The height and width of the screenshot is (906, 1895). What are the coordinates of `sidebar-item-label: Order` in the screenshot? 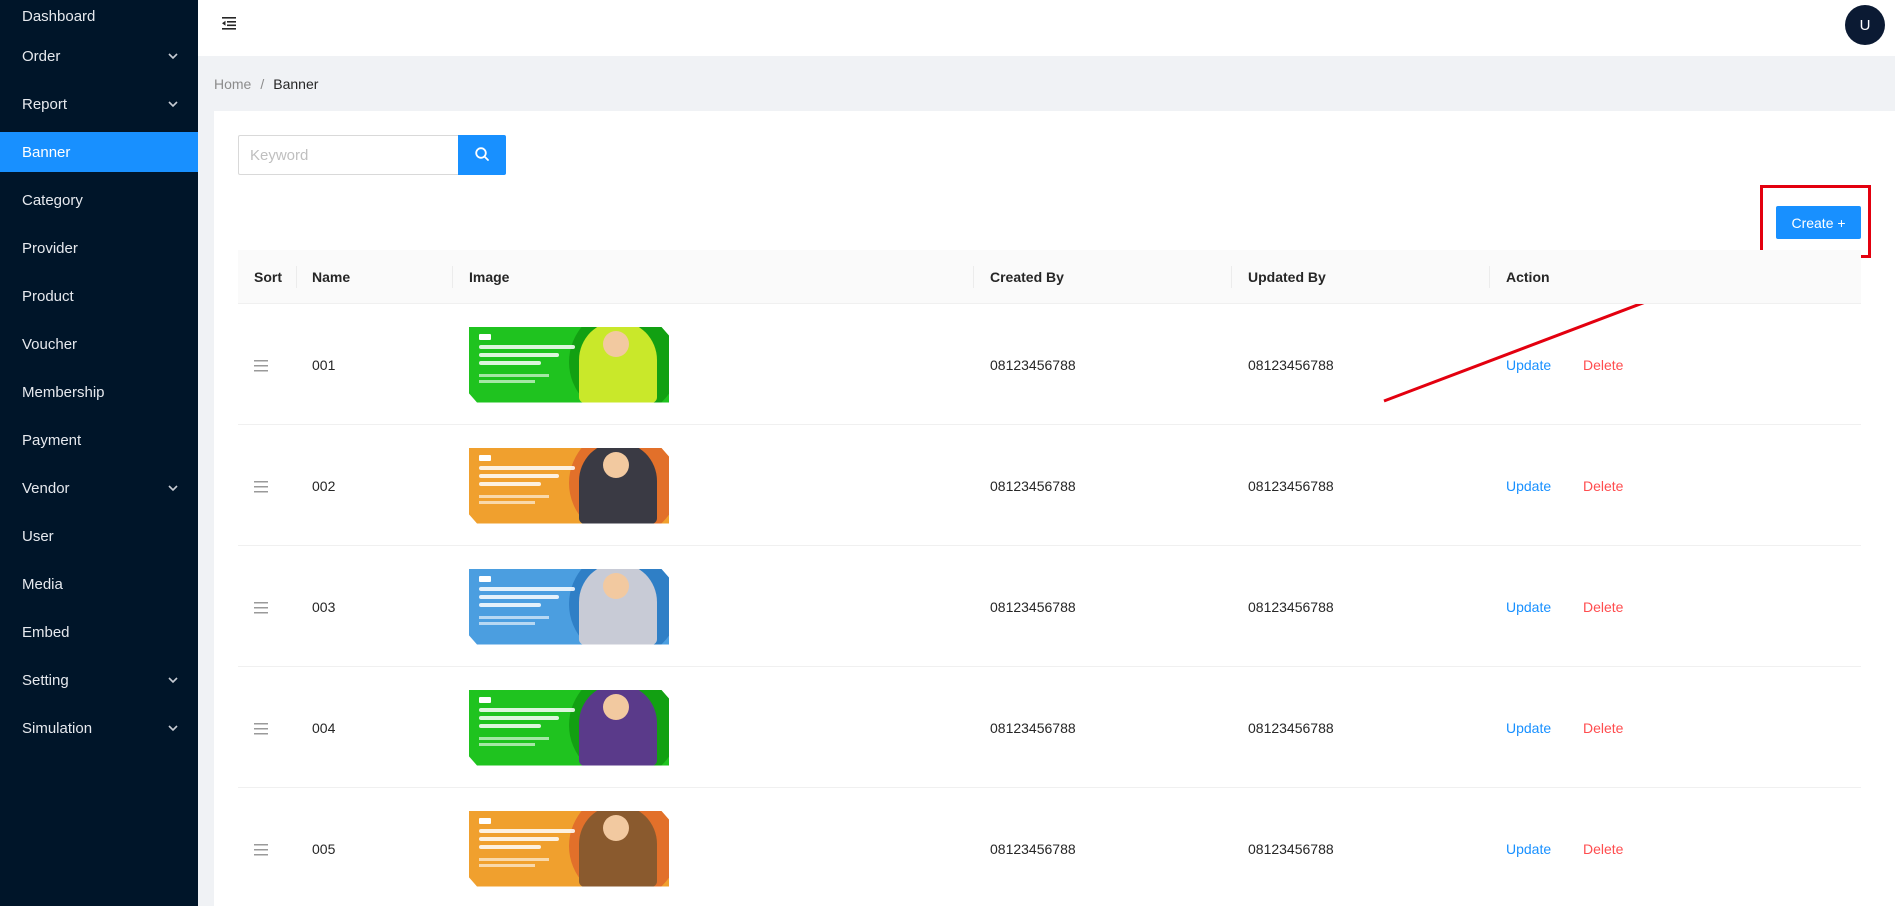 It's located at (41, 56).